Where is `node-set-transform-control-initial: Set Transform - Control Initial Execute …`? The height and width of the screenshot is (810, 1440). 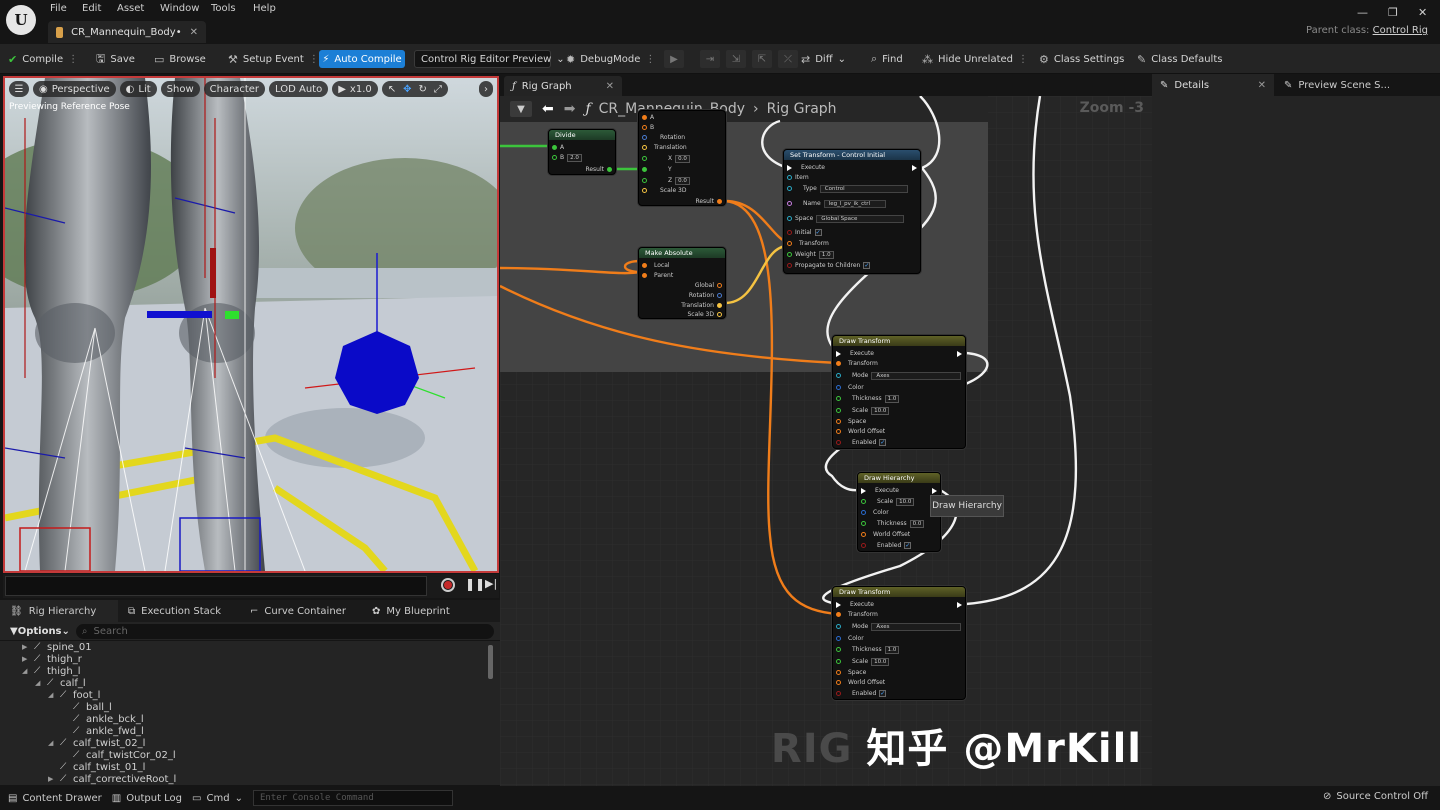 node-set-transform-control-initial: Set Transform - Control Initial Execute … is located at coordinates (852, 211).